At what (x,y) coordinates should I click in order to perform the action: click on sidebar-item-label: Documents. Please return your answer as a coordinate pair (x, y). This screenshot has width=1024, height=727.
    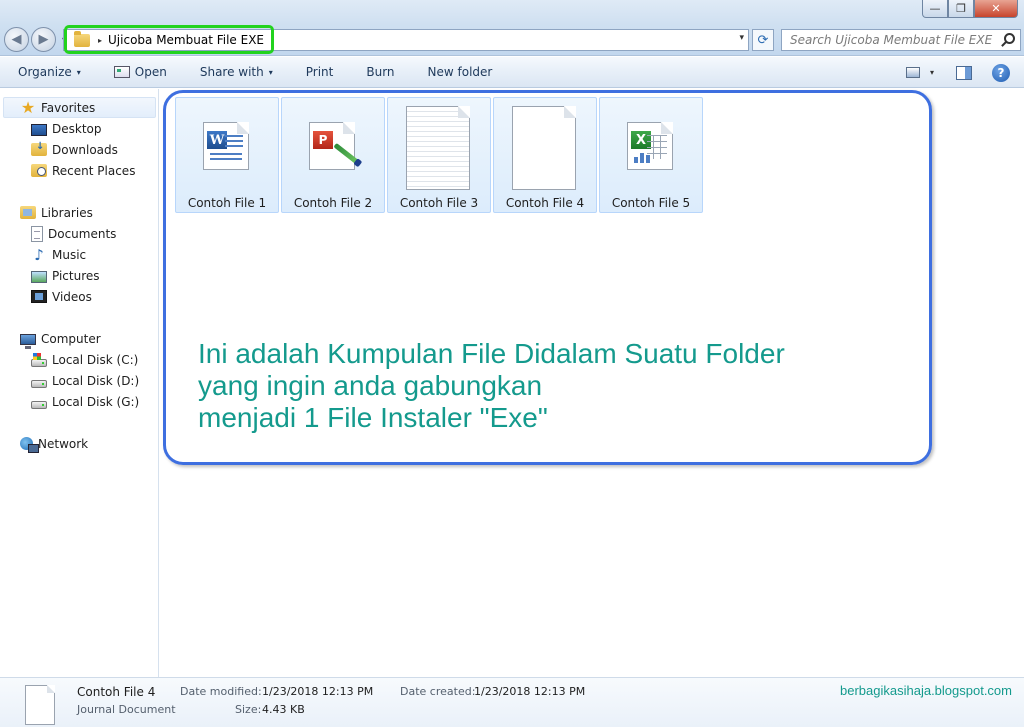
    Looking at the image, I should click on (82, 233).